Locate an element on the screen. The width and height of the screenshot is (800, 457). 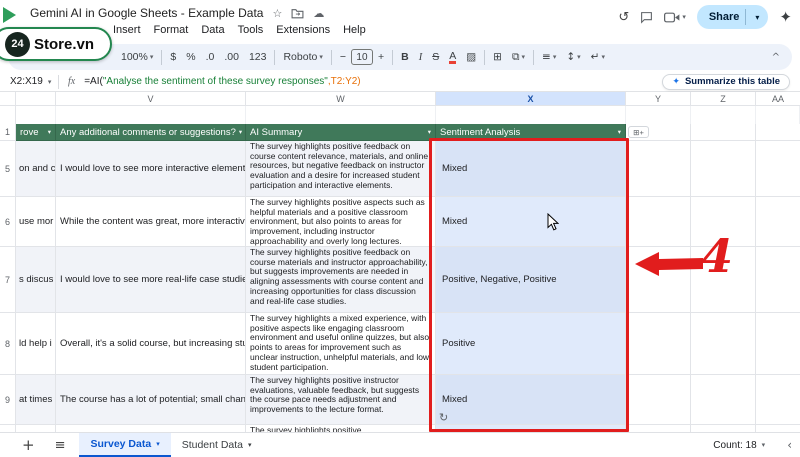
menu-insert: Insert is located at coordinates (127, 30).